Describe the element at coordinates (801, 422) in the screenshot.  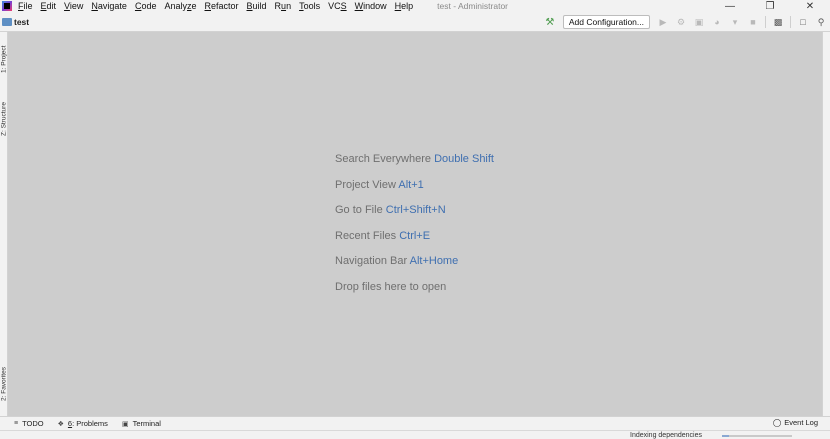
I see `event-log-label: Event Log` at that location.